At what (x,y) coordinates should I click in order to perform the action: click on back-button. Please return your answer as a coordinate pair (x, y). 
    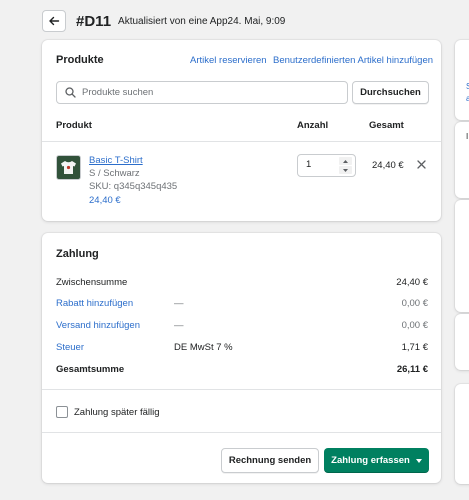
    Looking at the image, I should click on (54, 21).